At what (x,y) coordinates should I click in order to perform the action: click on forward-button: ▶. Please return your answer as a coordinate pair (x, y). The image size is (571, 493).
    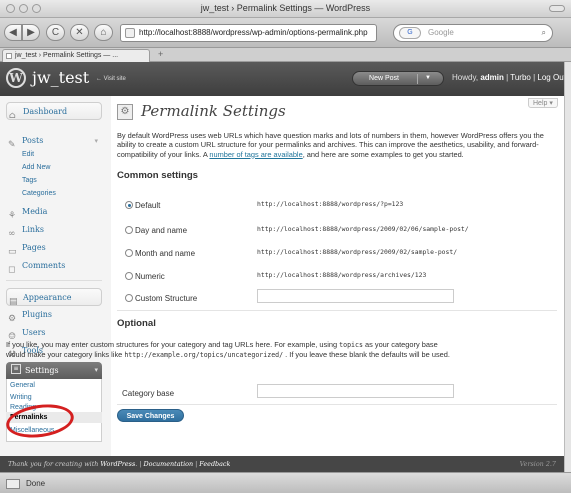
    Looking at the image, I should click on (31, 32).